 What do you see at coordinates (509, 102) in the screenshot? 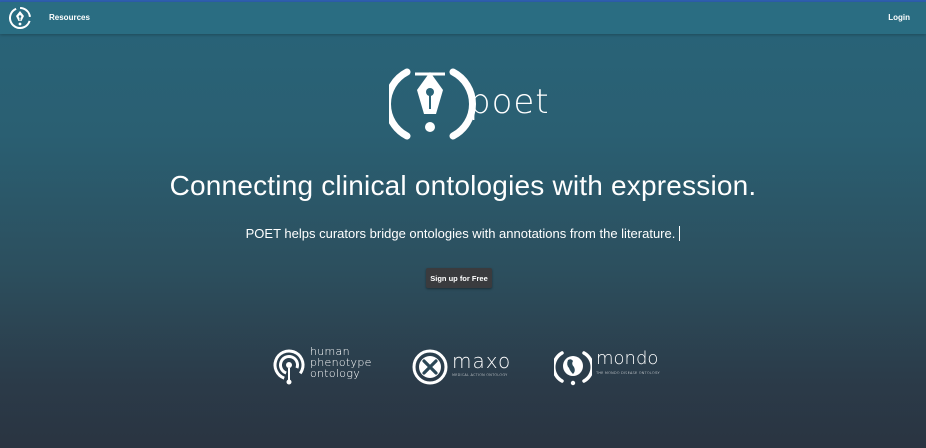
I see `poet-brand-text: poet` at bounding box center [509, 102].